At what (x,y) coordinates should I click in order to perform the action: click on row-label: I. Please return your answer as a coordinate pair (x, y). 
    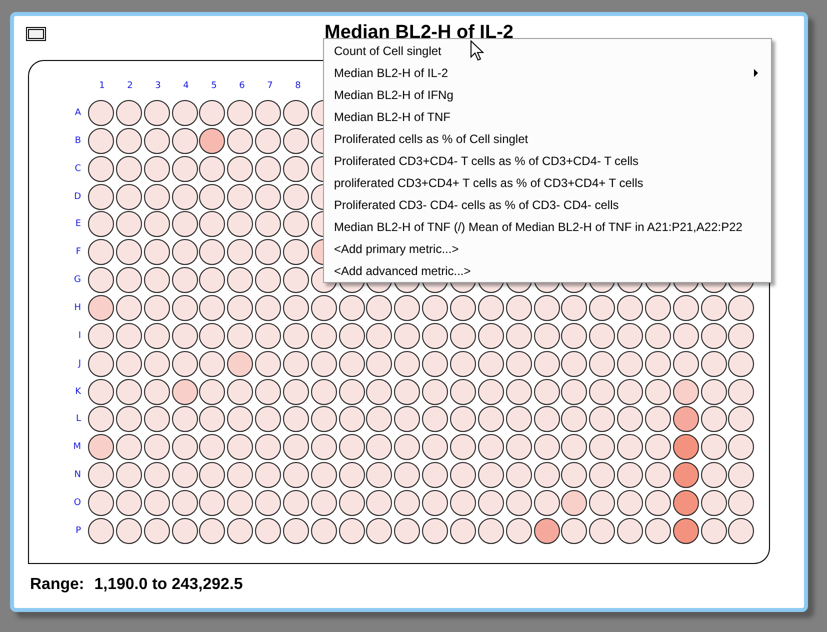
    Looking at the image, I should click on (79, 335).